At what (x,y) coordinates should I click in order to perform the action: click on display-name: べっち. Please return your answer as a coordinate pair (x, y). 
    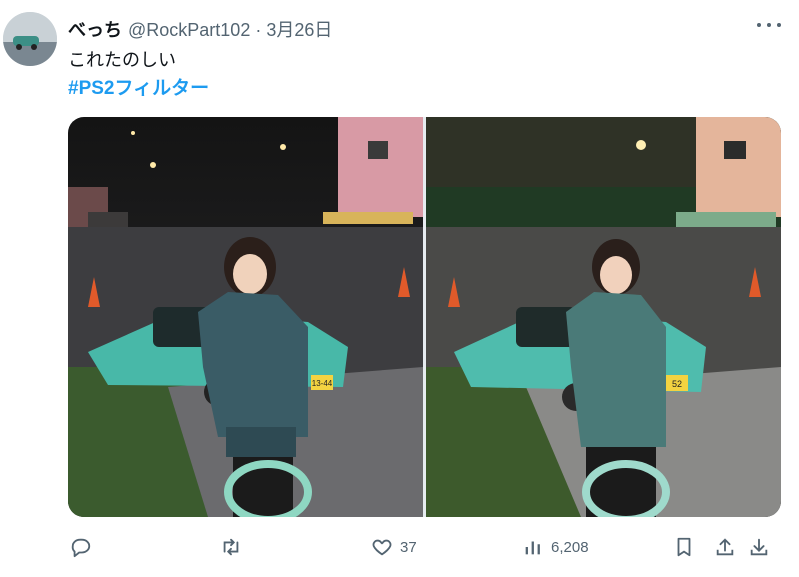
    Looking at the image, I should click on (95, 29).